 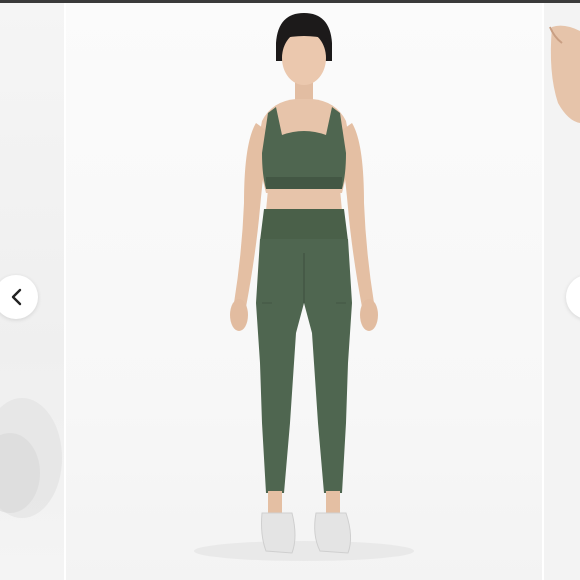 What do you see at coordinates (304, 58) in the screenshot?
I see `head` at bounding box center [304, 58].